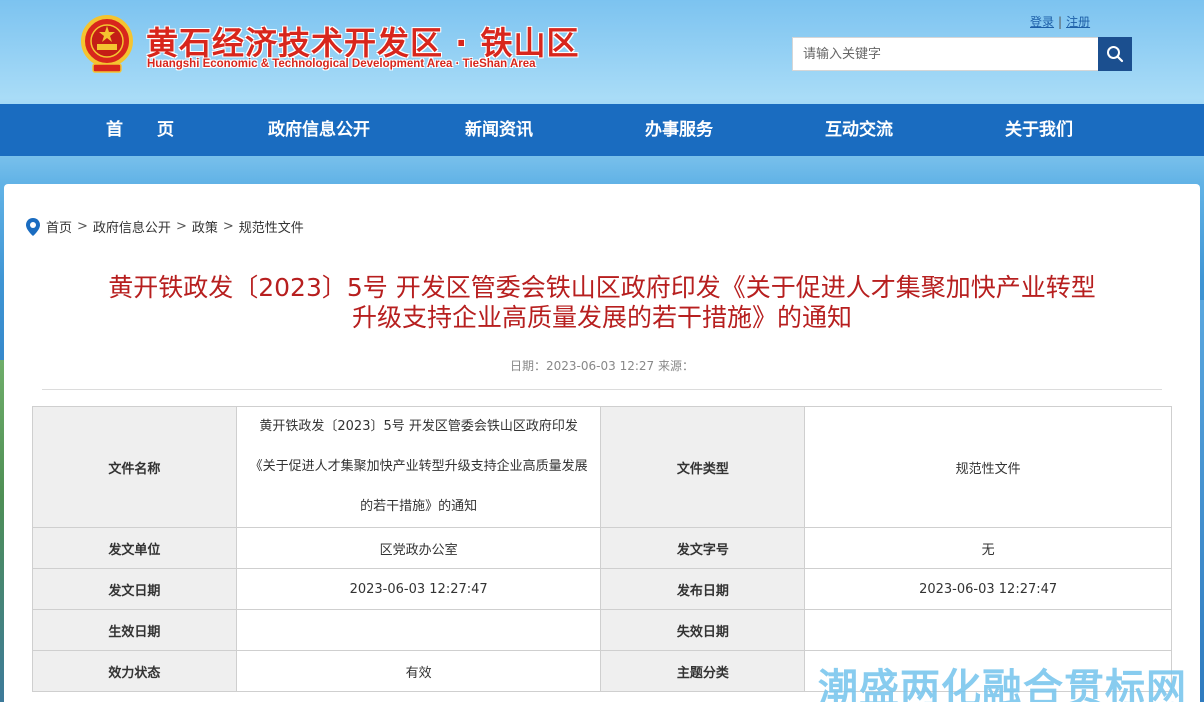 Image resolution: width=1204 pixels, height=702 pixels. I want to click on breadcrumb-normative-docs: 规范性文件, so click(271, 226).